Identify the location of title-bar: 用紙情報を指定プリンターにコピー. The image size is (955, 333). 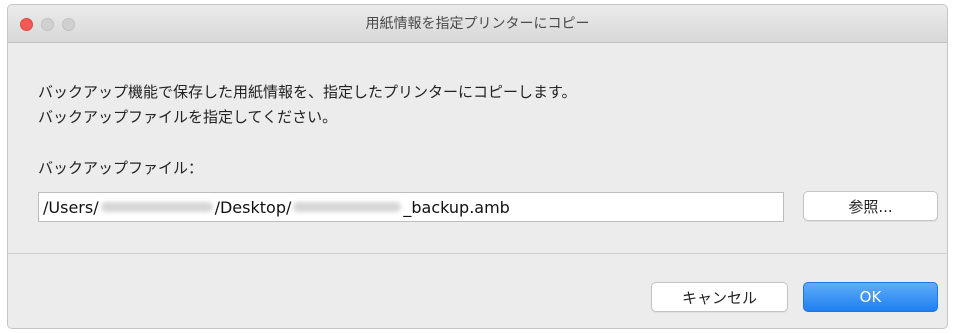
(477, 24).